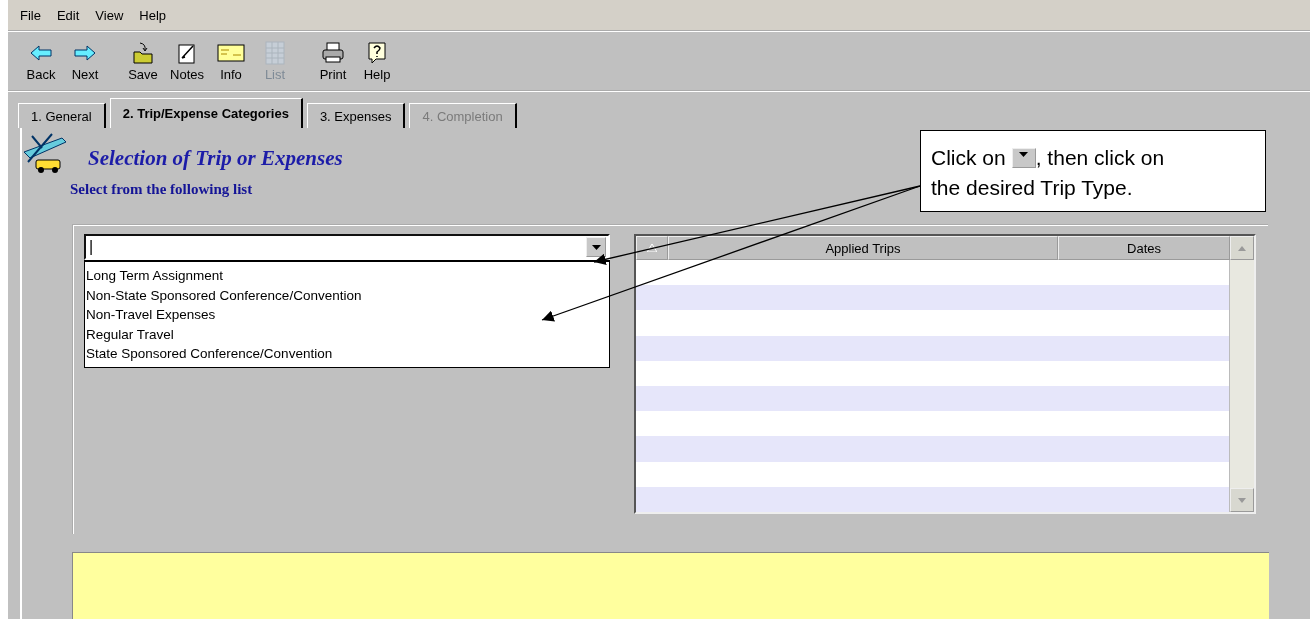 The image size is (1310, 619). Describe the element at coordinates (1023, 158) in the screenshot. I see `dropdown-button-icon` at that location.